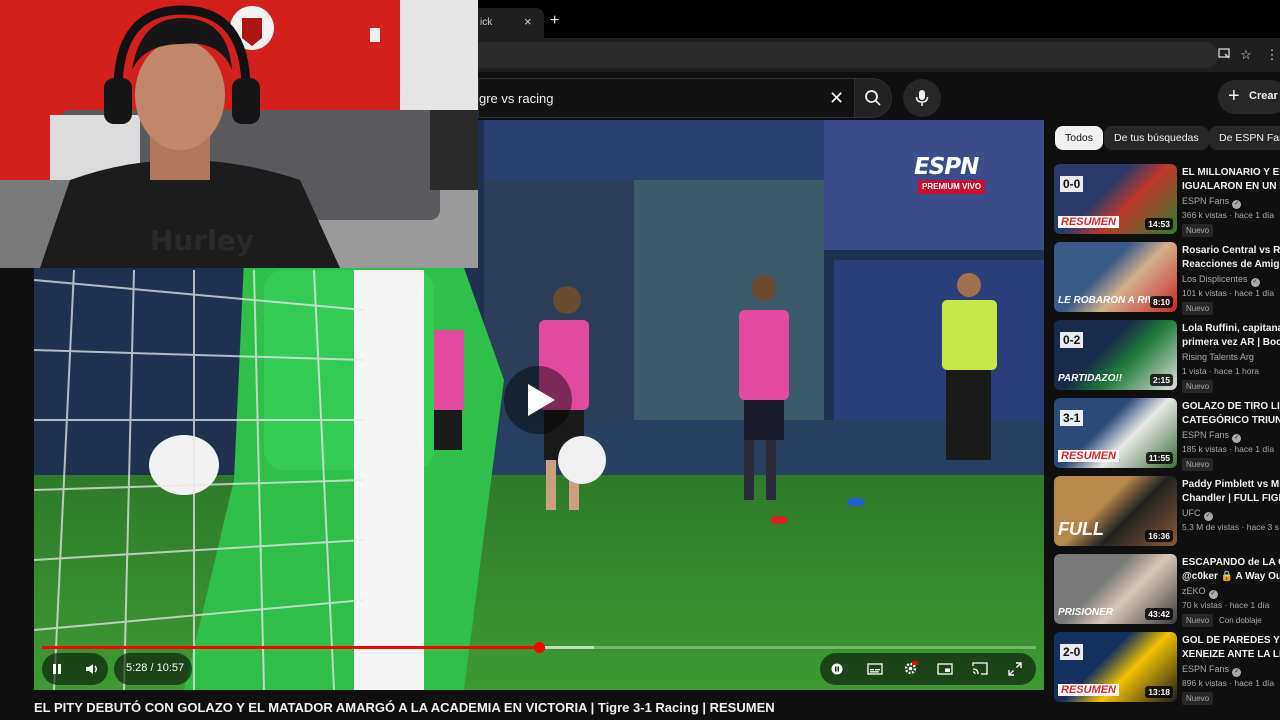 The height and width of the screenshot is (720, 1280). I want to click on progress-bar, so click(539, 647).